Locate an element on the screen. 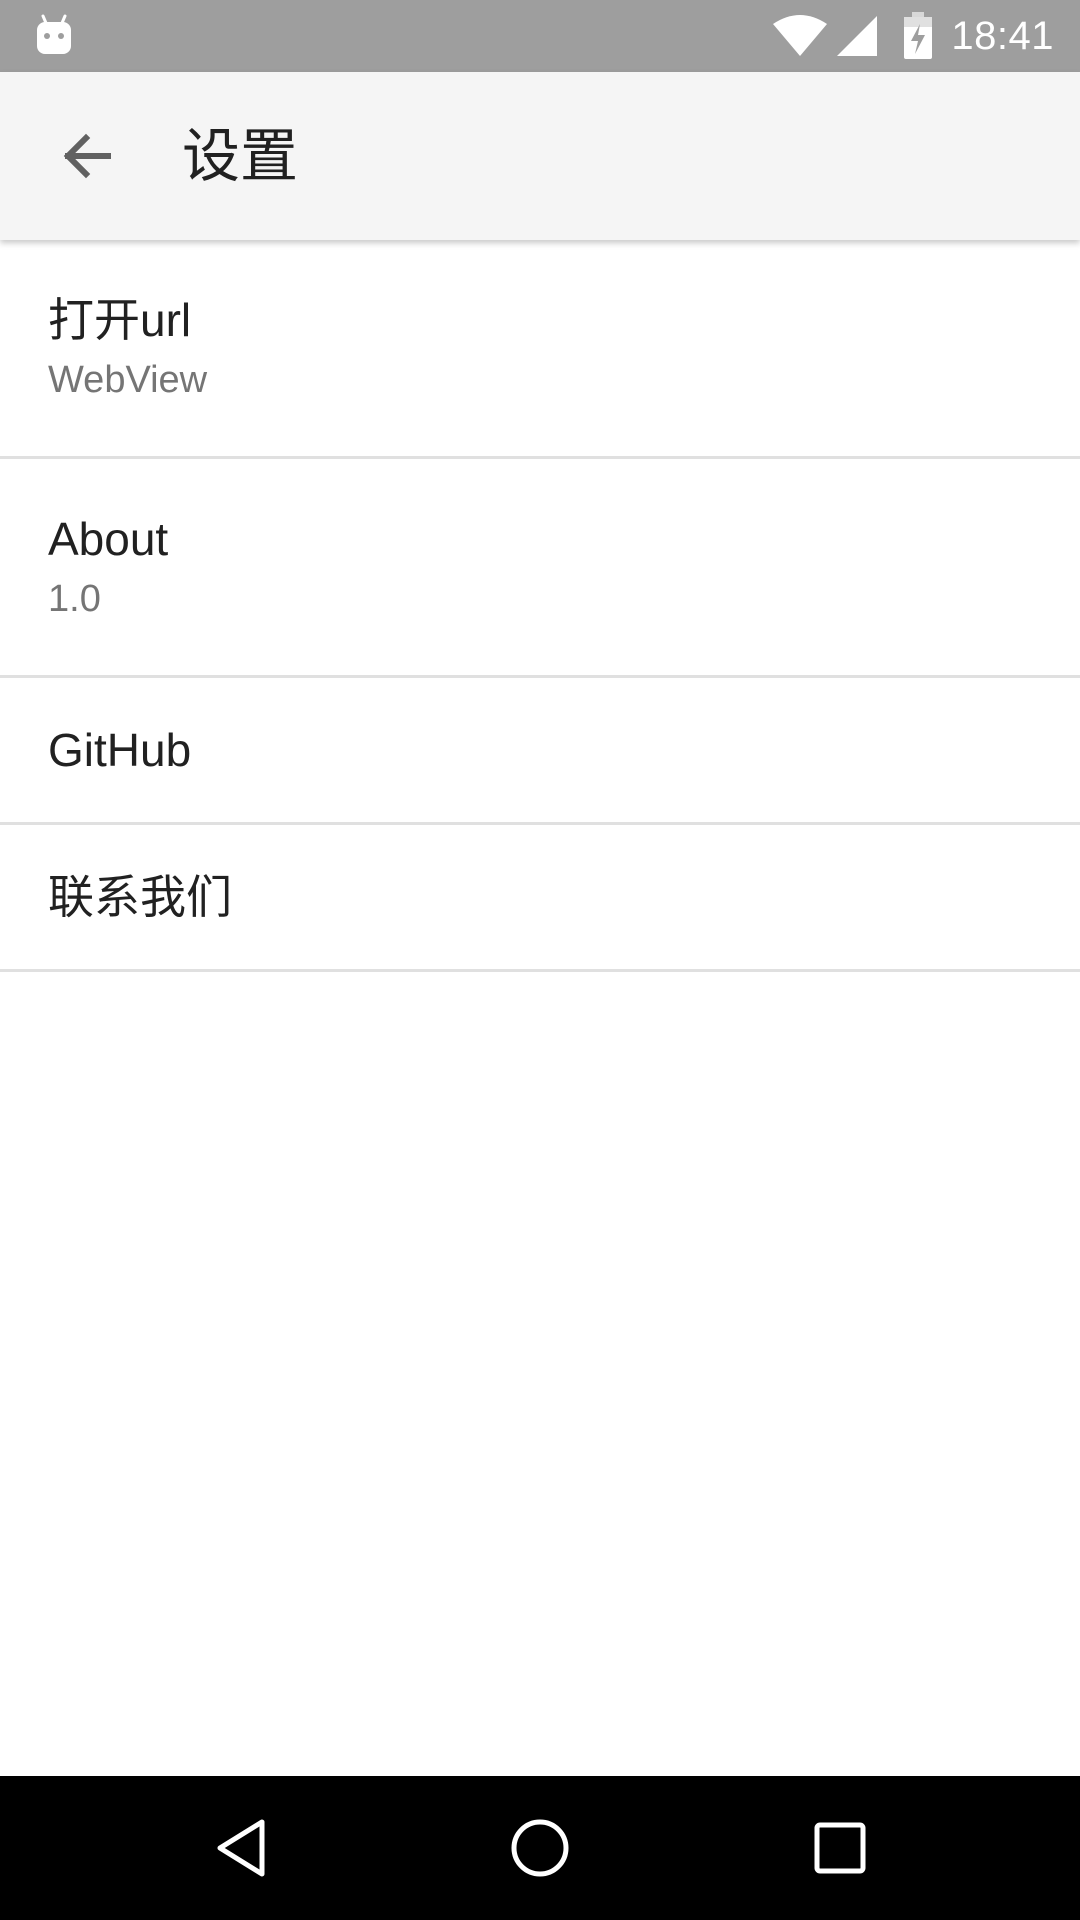 The height and width of the screenshot is (1920, 1080). nav-recents-icon is located at coordinates (840, 1848).